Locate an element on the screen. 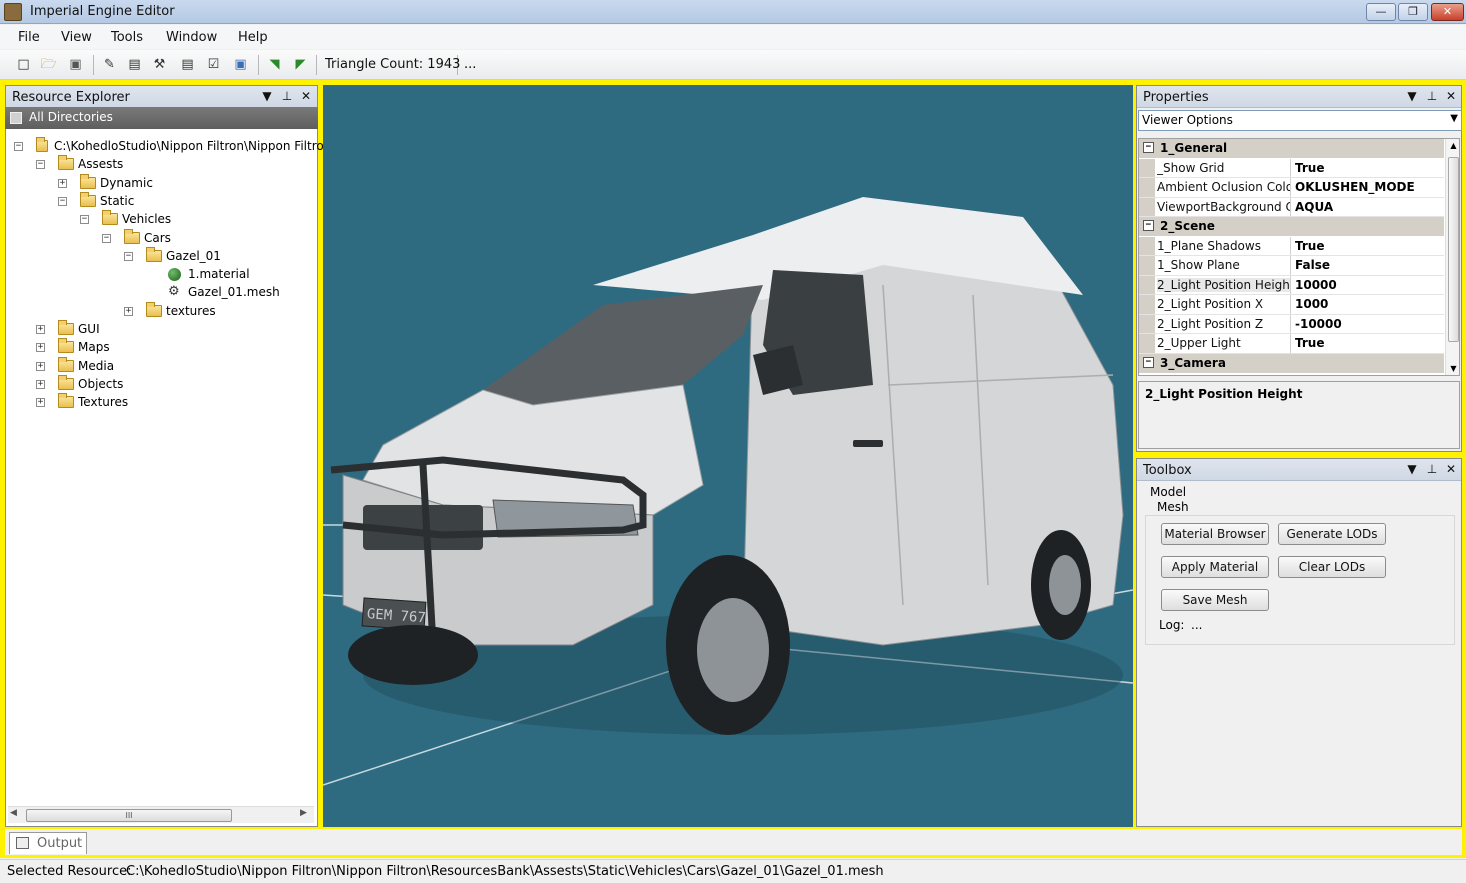  minimize-button: — is located at coordinates (1381, 12).